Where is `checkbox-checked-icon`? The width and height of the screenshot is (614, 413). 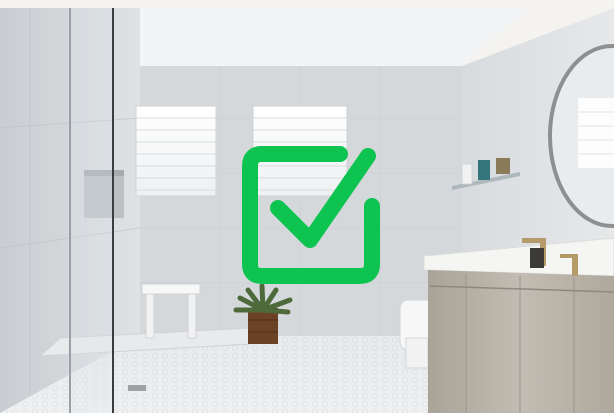
checkbox-checked-icon is located at coordinates (311, 215).